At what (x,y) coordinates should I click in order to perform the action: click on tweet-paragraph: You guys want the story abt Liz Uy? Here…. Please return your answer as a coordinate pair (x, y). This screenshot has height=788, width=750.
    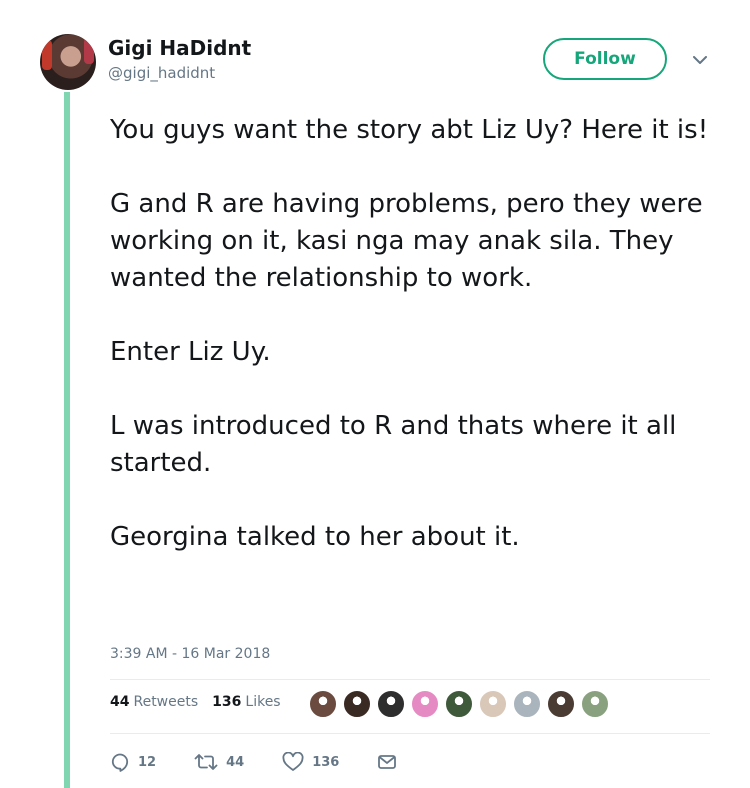
    Looking at the image, I should click on (409, 130).